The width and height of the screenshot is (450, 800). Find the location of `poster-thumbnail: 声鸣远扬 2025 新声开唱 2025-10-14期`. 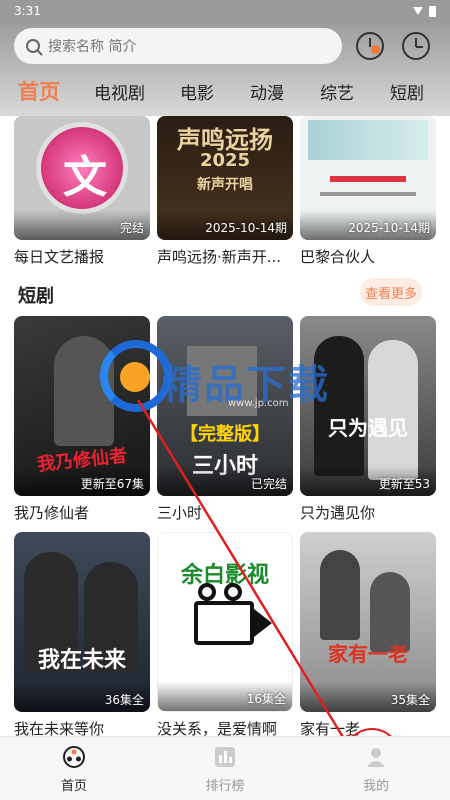

poster-thumbnail: 声鸣远扬 2025 新声开唱 2025-10-14期 is located at coordinates (225, 178).